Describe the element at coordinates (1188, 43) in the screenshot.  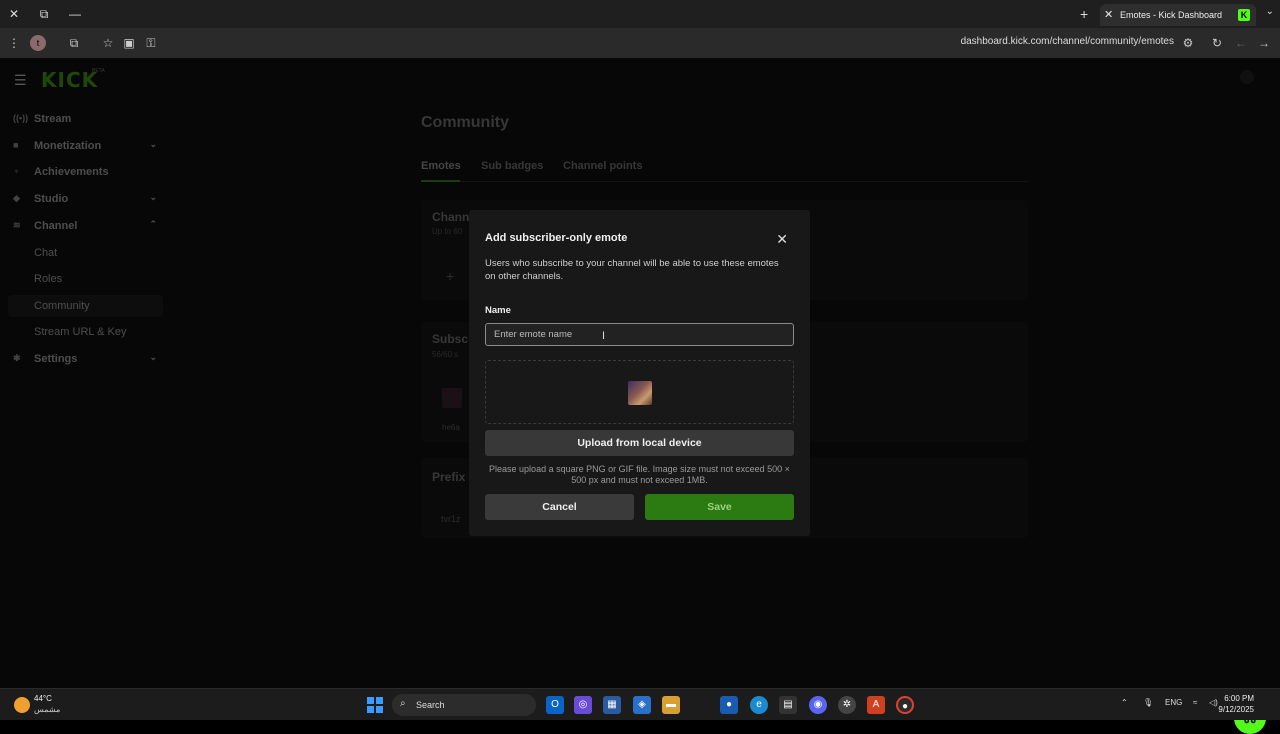
I see `site-settings-icon: ⚙` at that location.